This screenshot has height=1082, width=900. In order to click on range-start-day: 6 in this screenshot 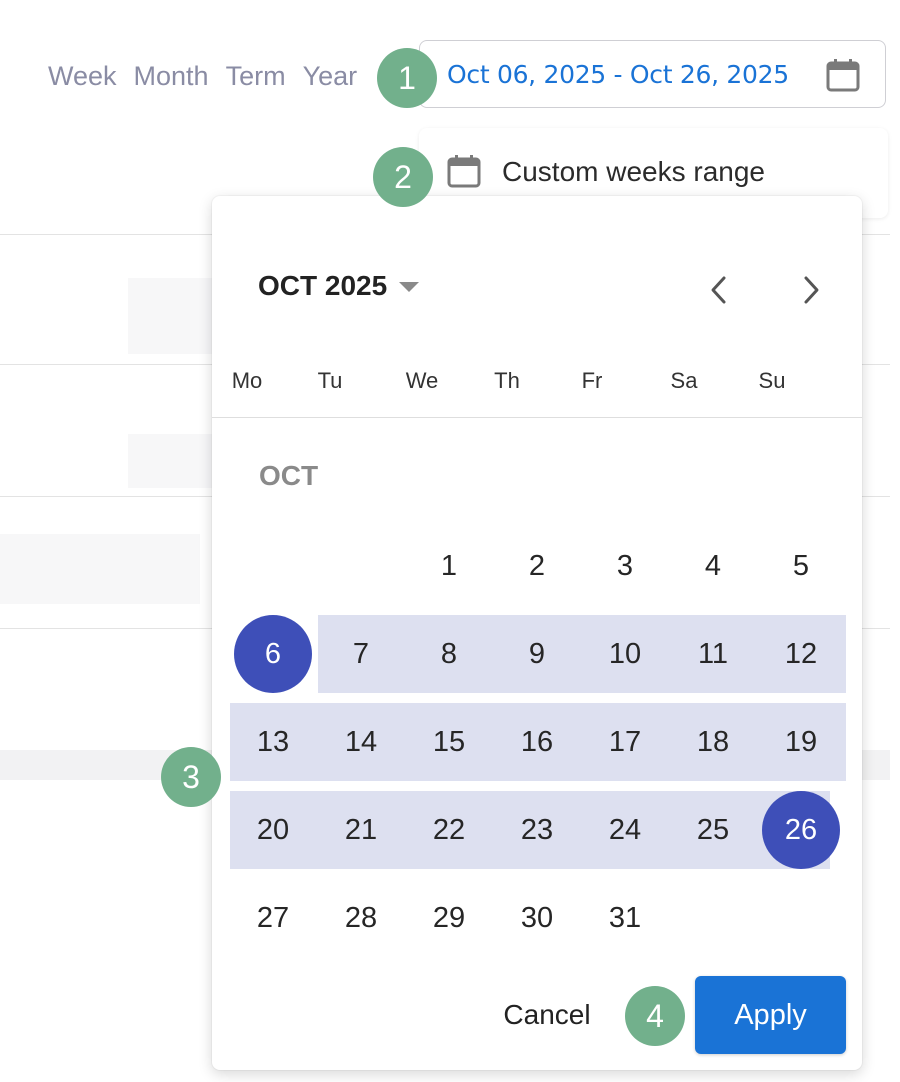, I will do `click(273, 654)`.